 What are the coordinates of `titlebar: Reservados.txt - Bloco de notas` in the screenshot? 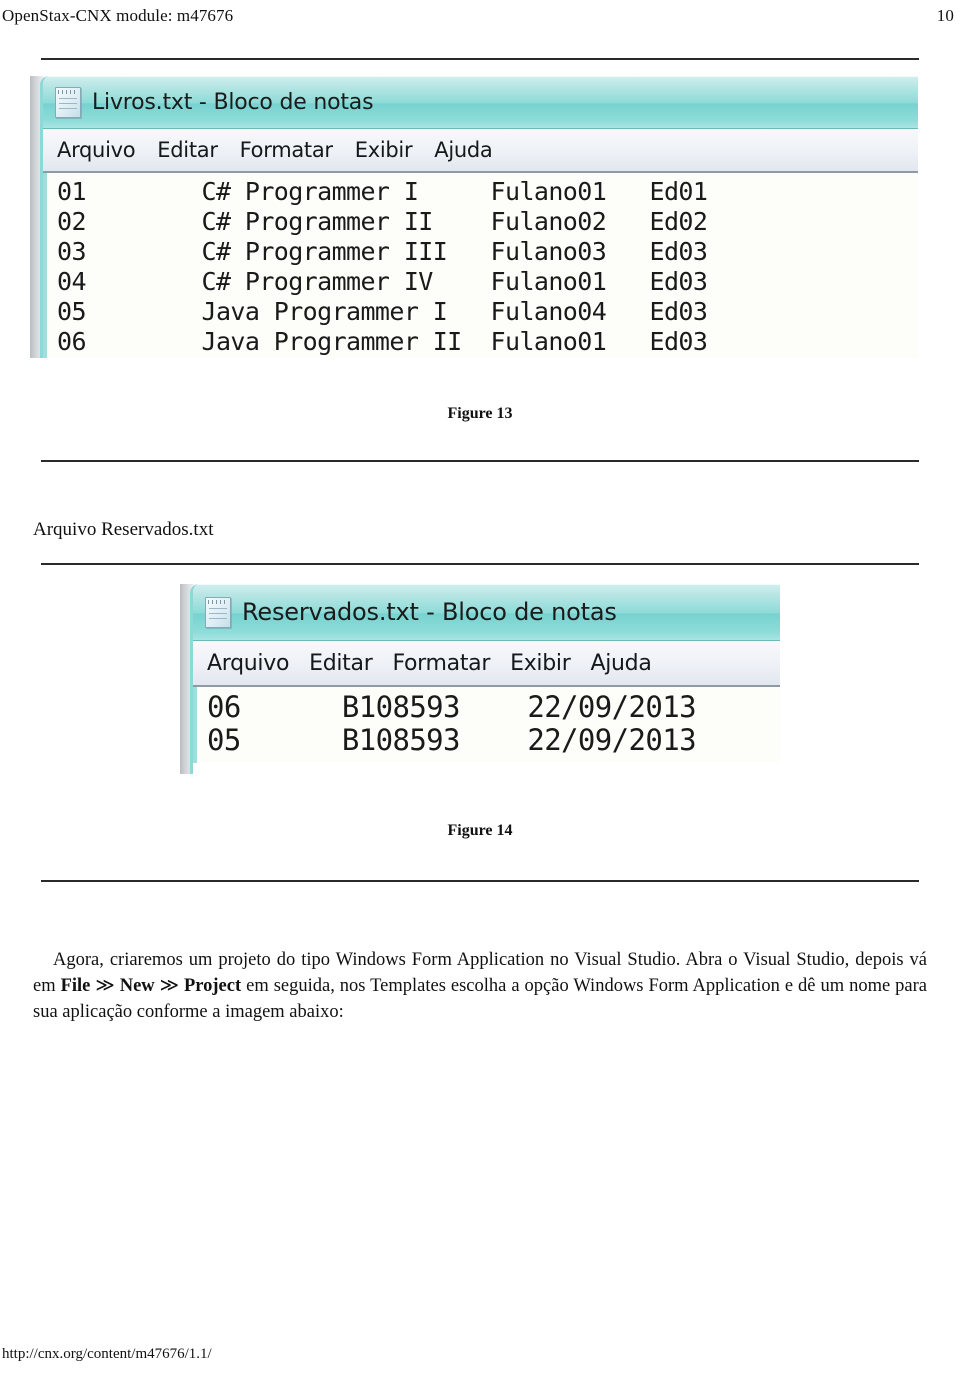 It's located at (486, 612).